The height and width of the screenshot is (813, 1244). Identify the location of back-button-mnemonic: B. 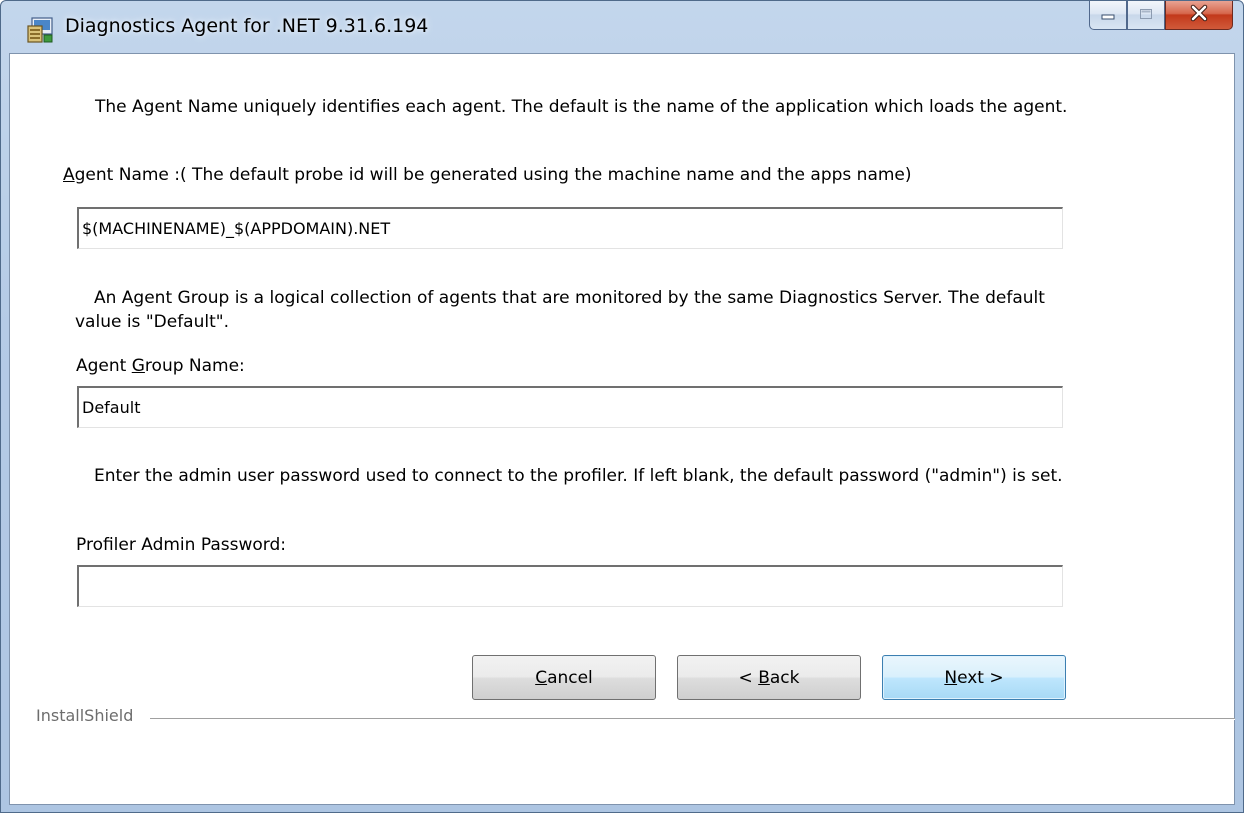
(764, 677).